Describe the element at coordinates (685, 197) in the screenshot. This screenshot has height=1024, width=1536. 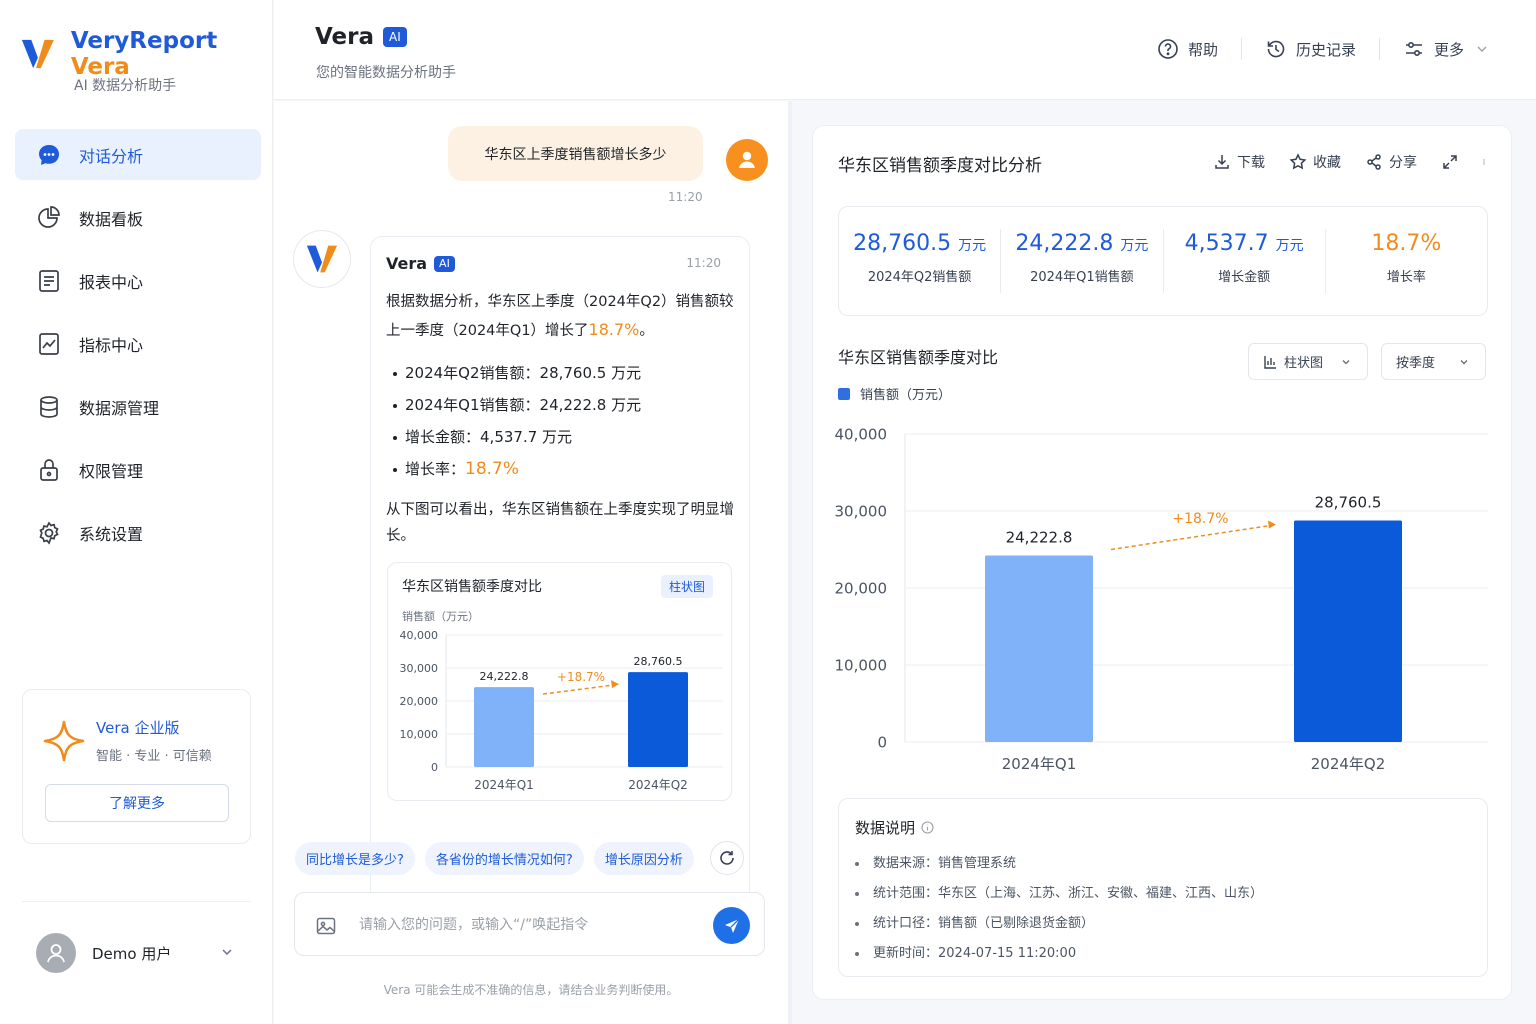
I see `user-message-time: 11:20` at that location.